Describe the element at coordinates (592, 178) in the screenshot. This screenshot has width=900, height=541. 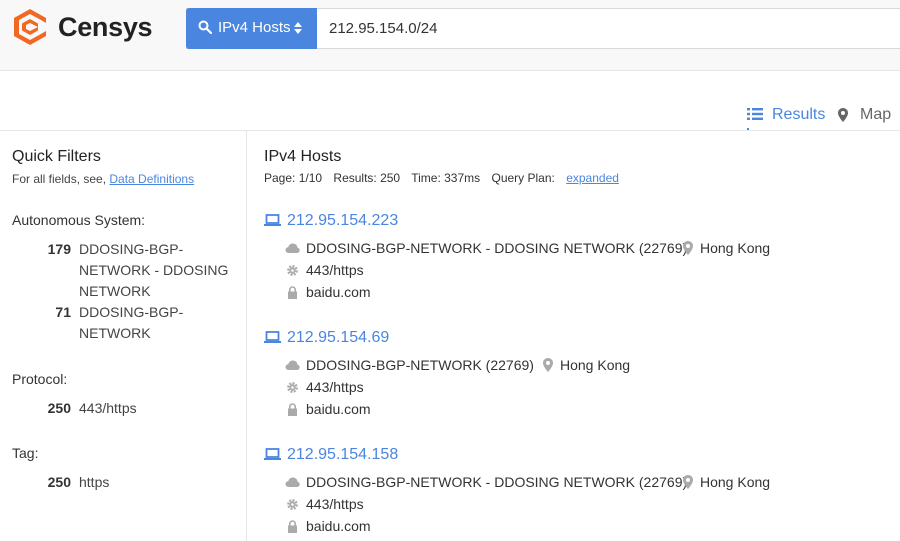
I see `query-plan-link: expanded` at that location.